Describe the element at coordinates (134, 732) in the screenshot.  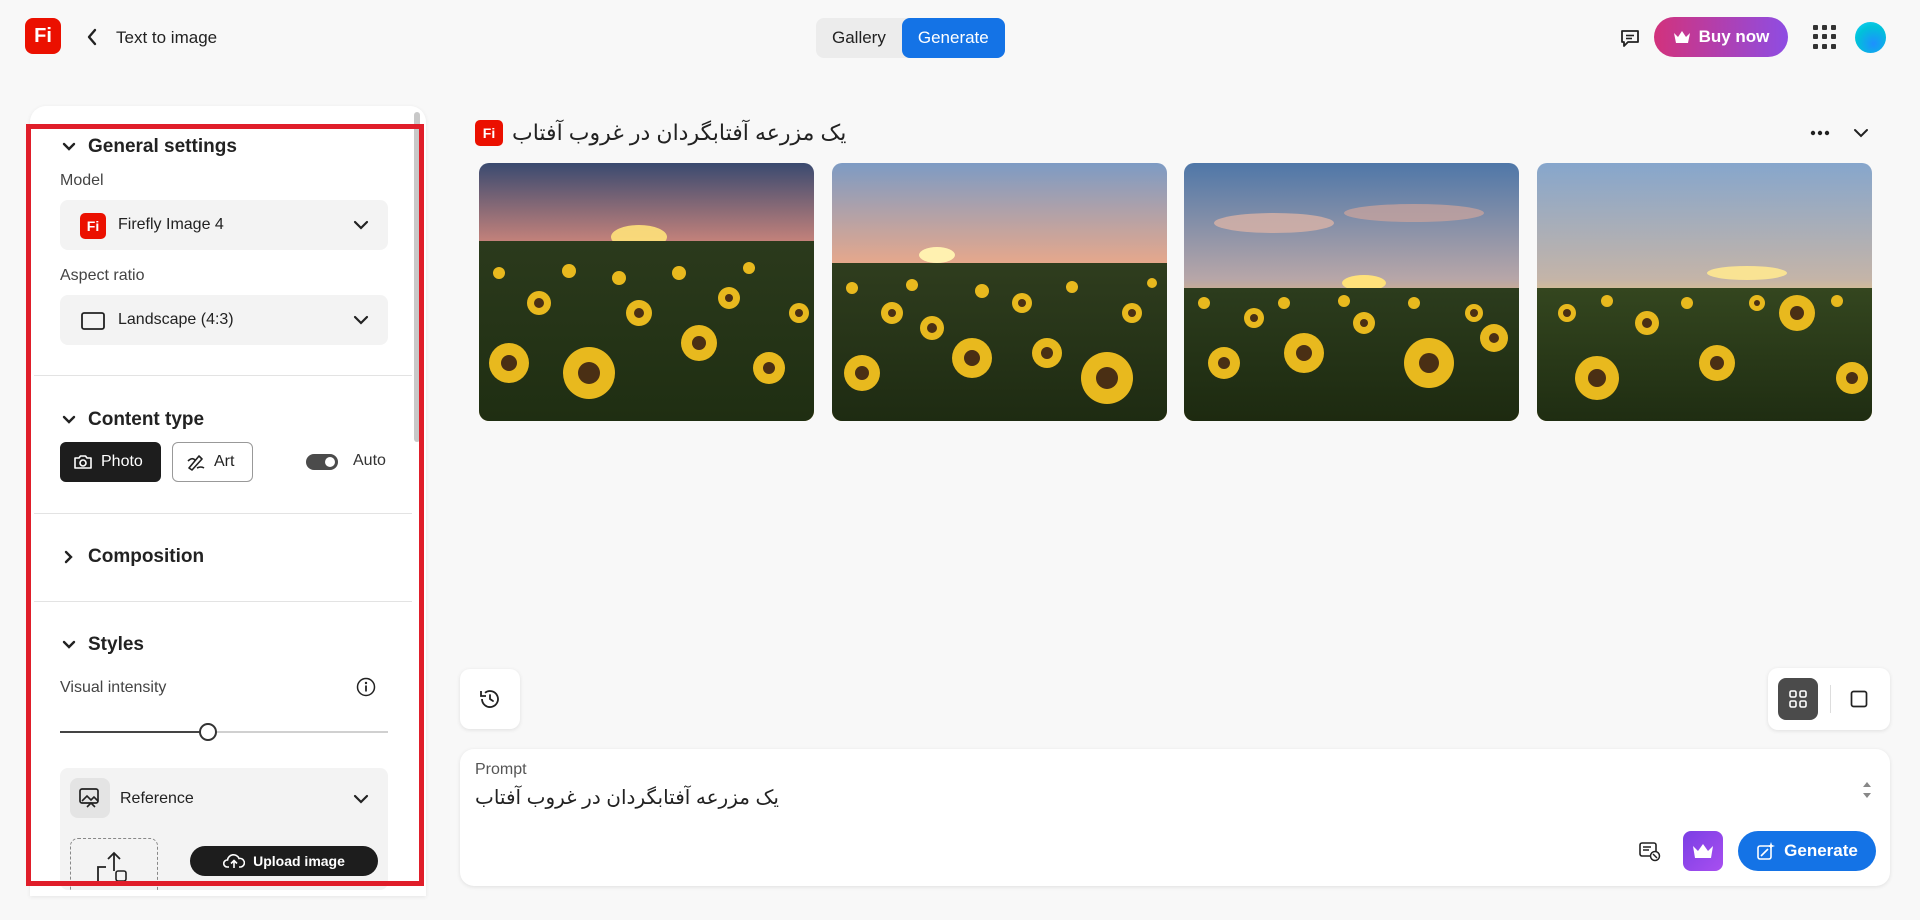
I see `slider-fill` at that location.